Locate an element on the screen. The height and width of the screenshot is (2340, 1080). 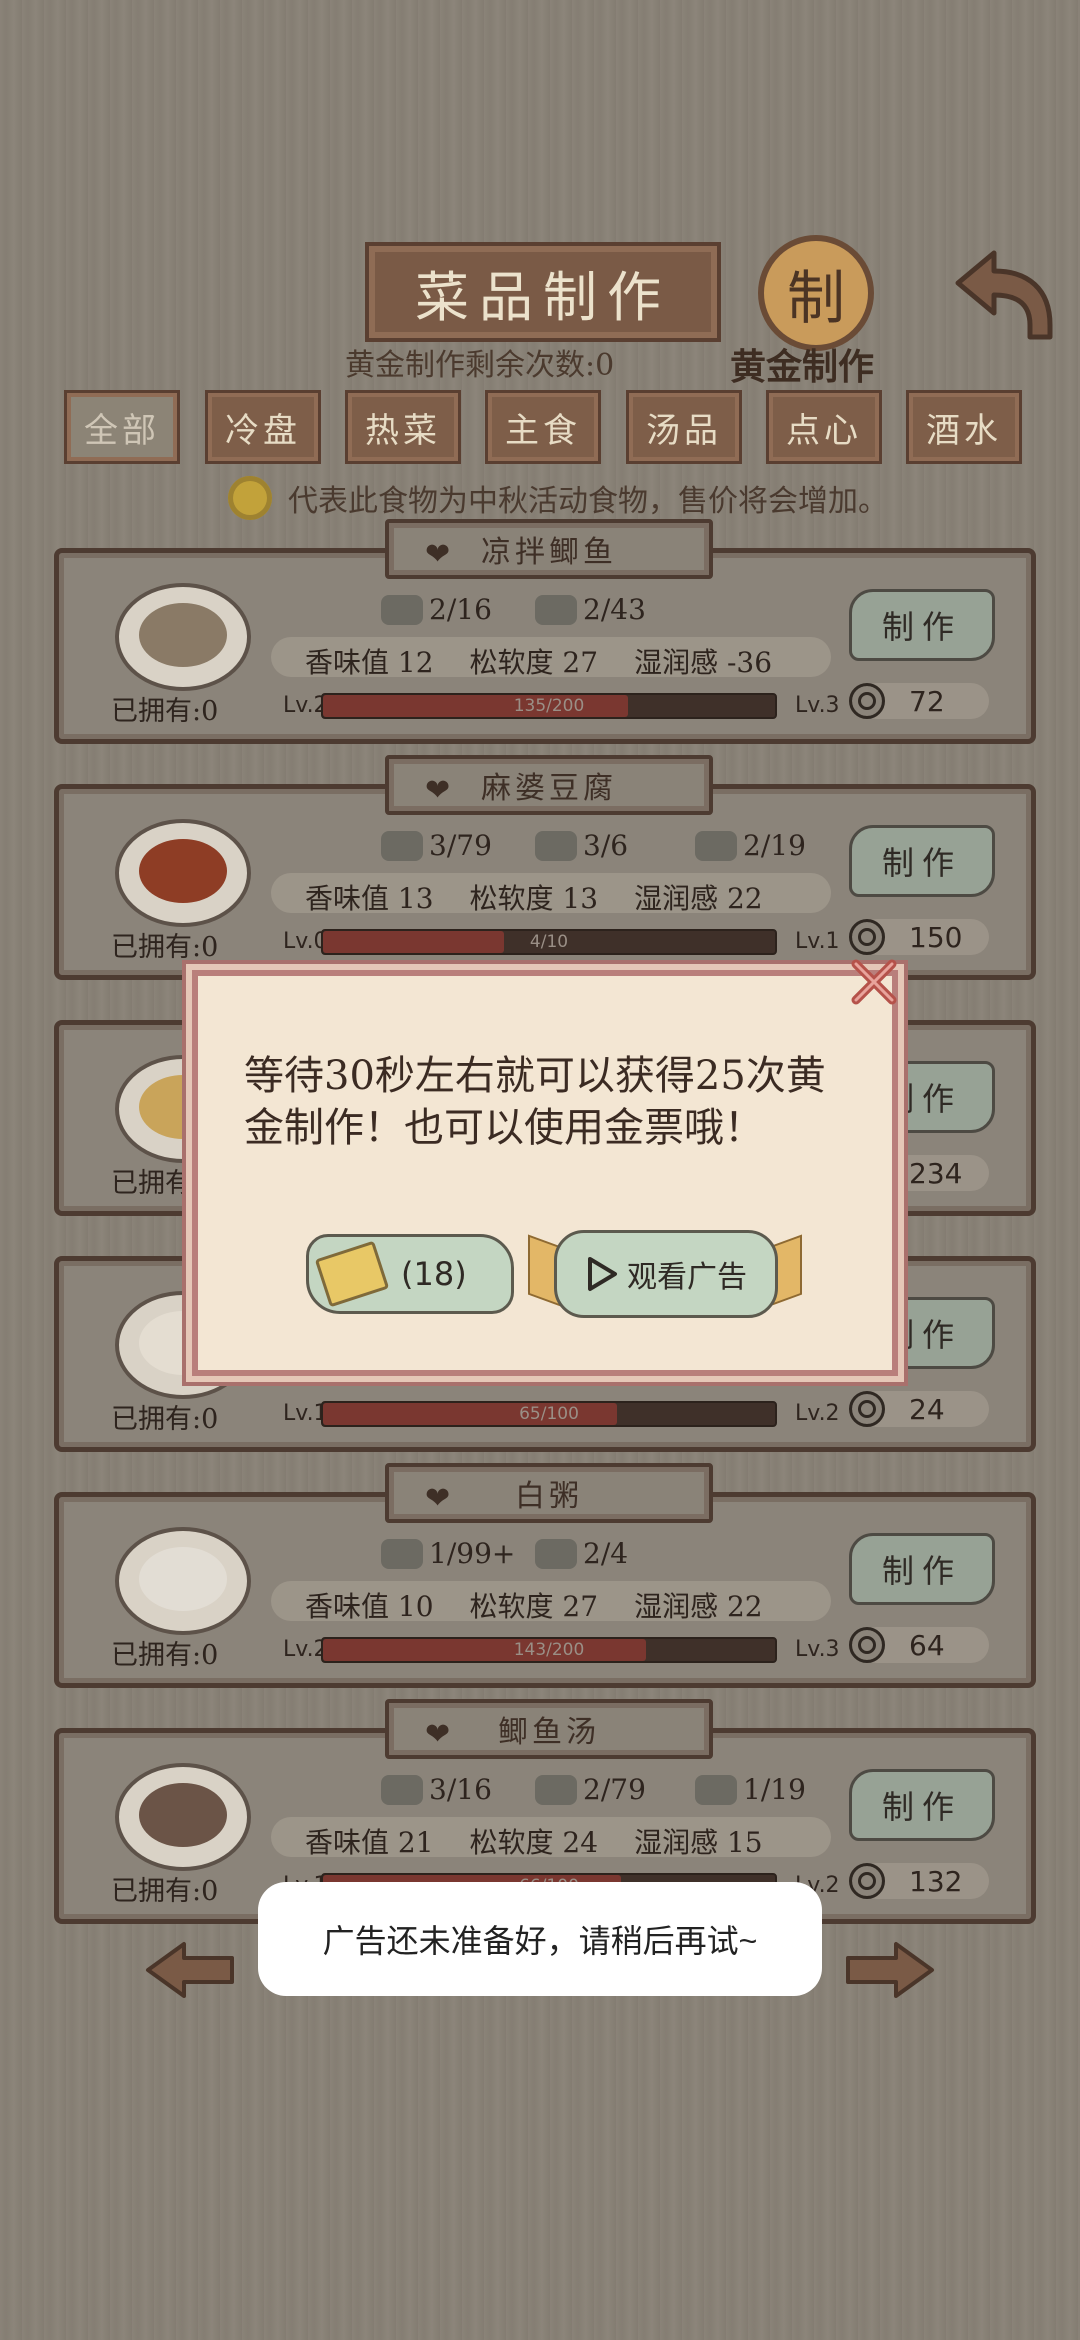
attribute: 松软度 13 is located at coordinates (534, 898).